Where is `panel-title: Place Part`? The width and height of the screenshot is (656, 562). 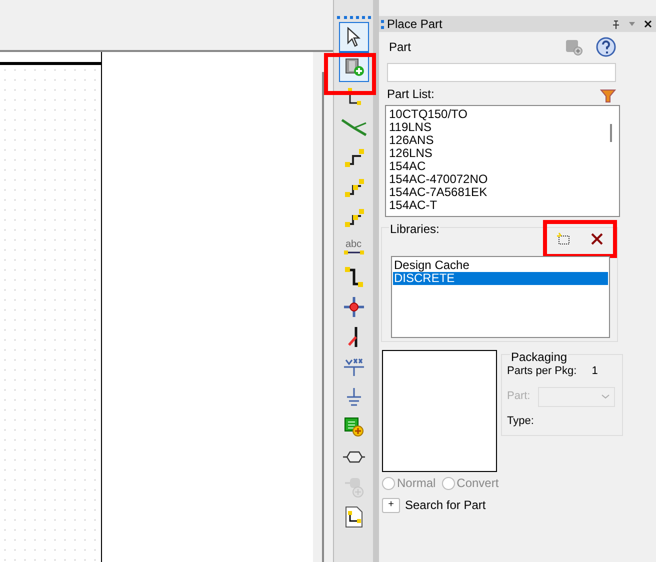 panel-title: Place Part is located at coordinates (415, 24).